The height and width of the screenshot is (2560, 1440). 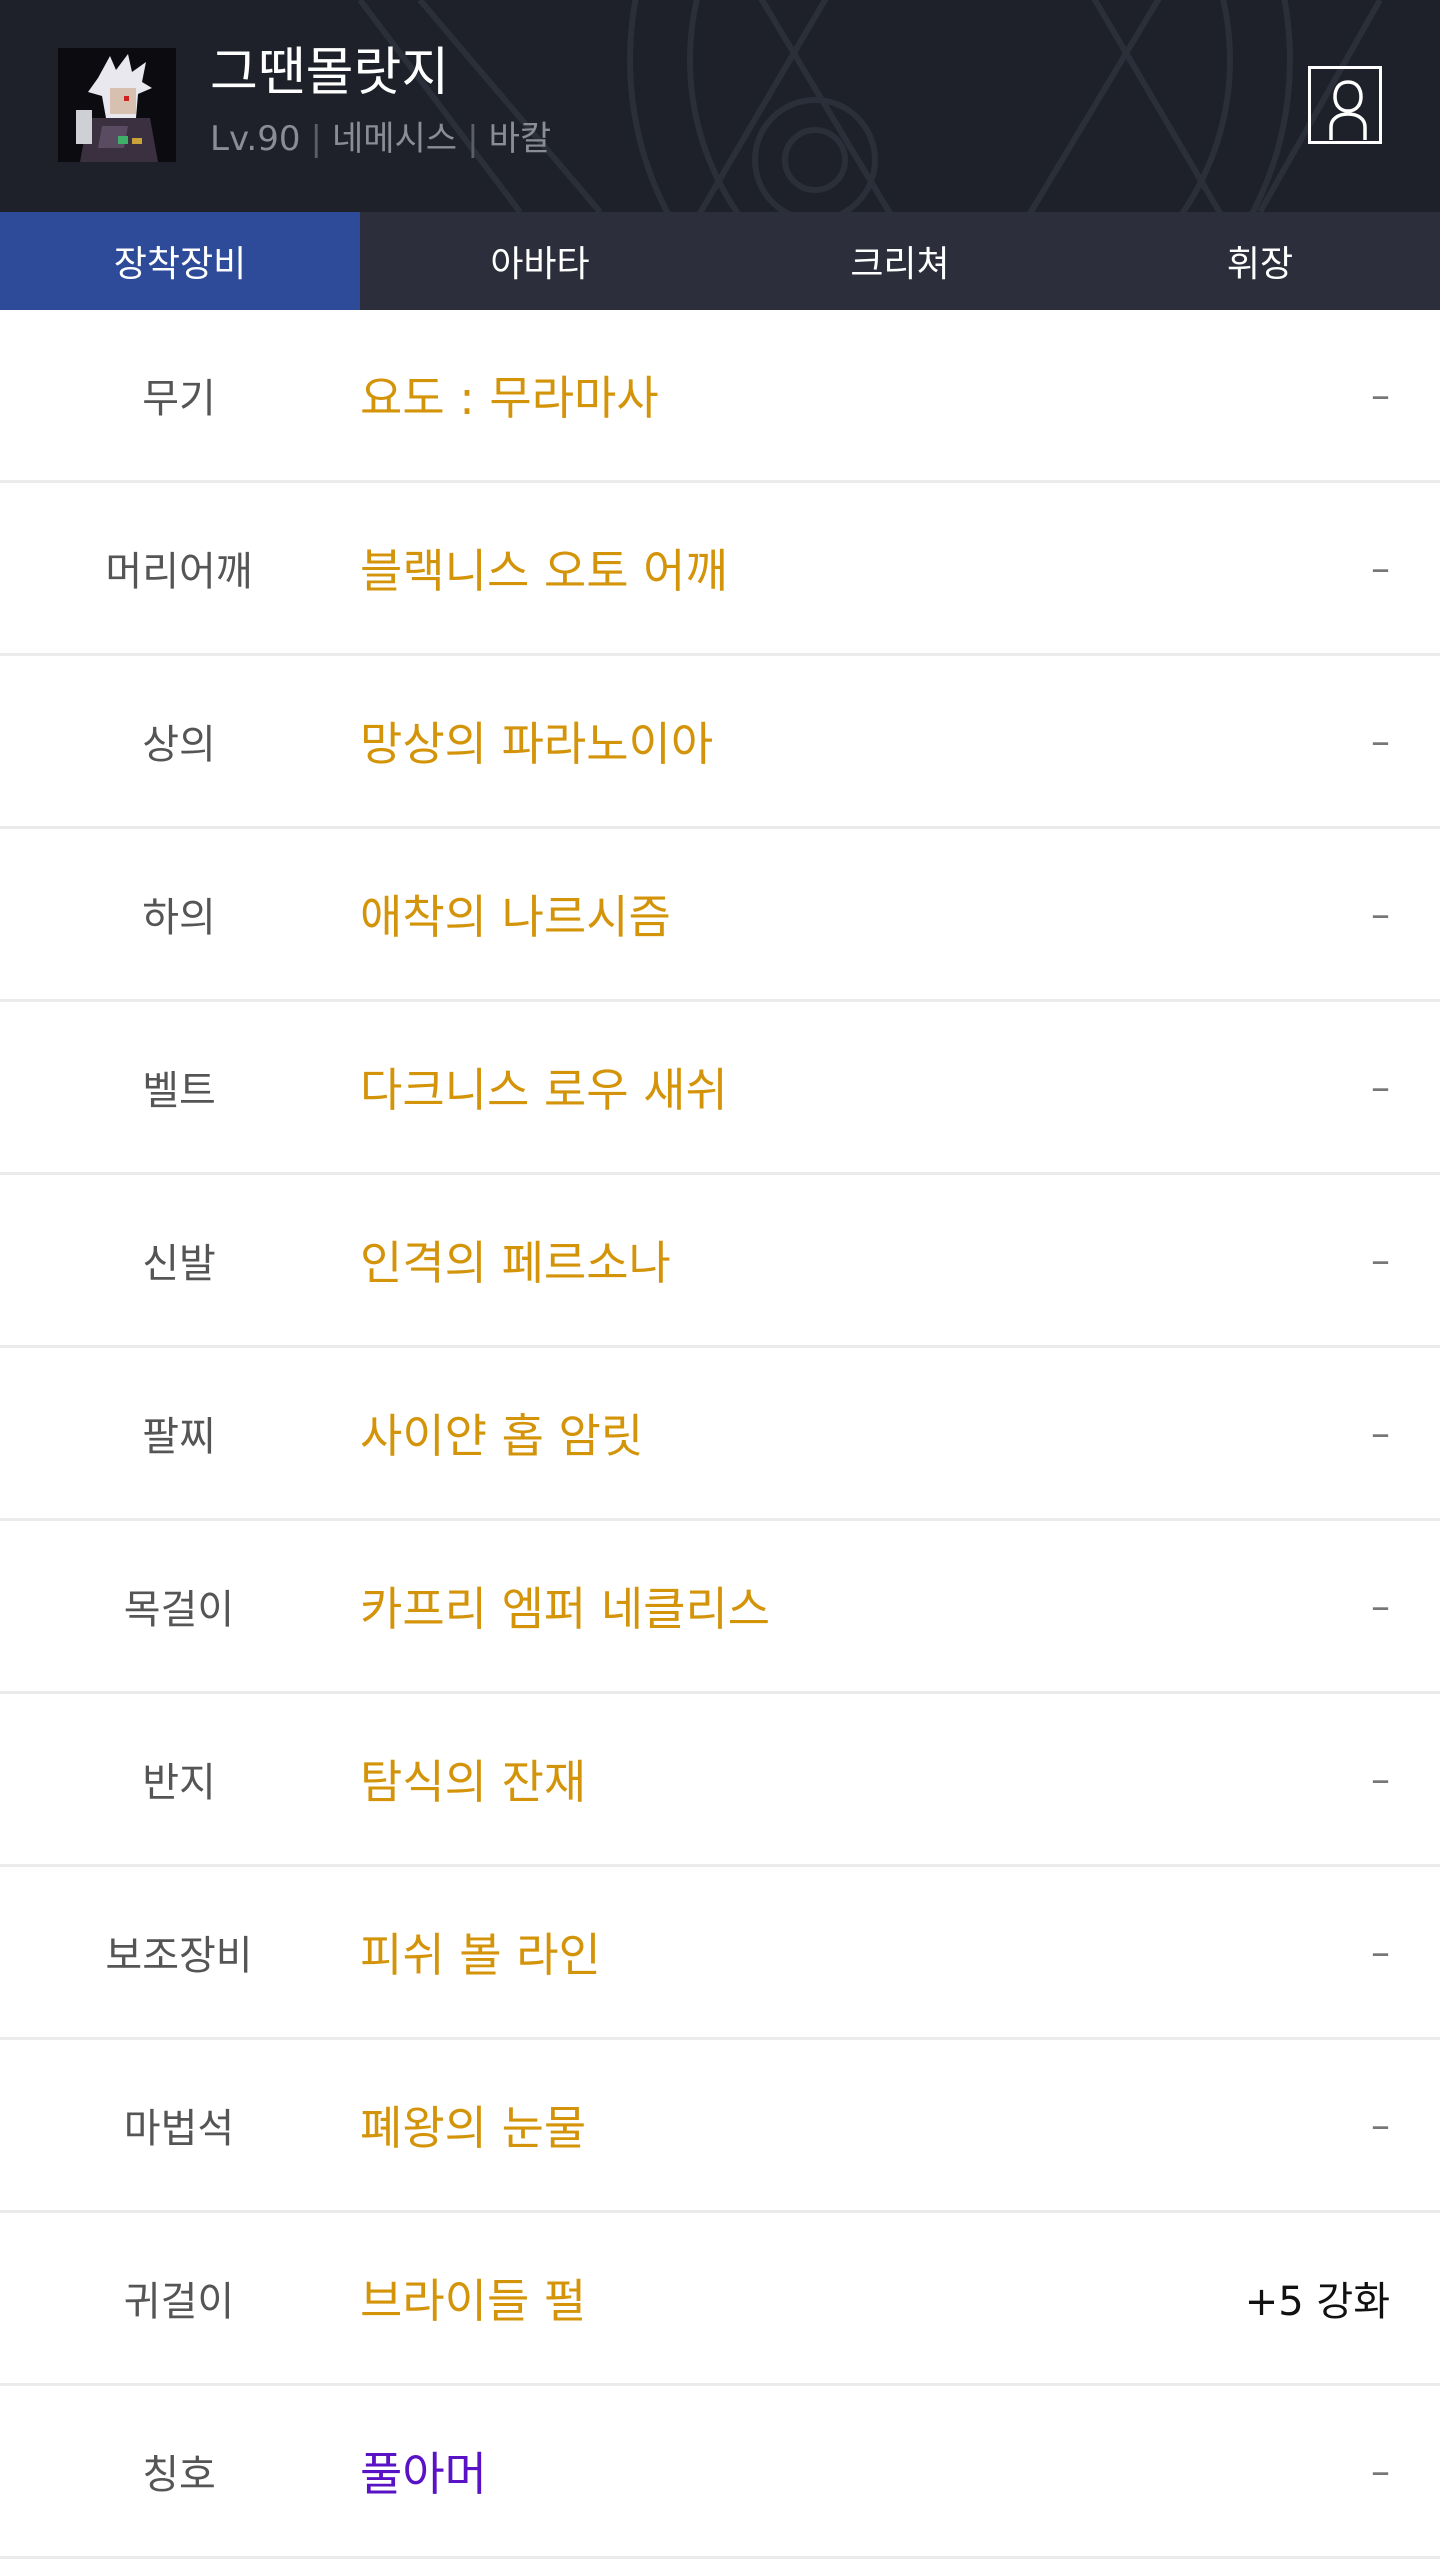 I want to click on tab-emblem: 휘장, so click(x=1260, y=261).